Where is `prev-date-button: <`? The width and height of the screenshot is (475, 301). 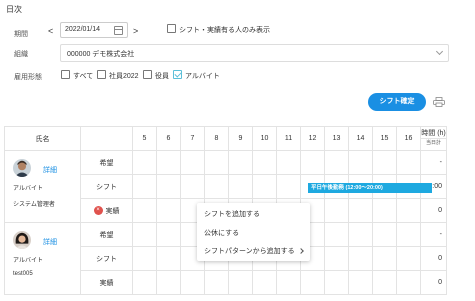
prev-date-button: < is located at coordinates (50, 31).